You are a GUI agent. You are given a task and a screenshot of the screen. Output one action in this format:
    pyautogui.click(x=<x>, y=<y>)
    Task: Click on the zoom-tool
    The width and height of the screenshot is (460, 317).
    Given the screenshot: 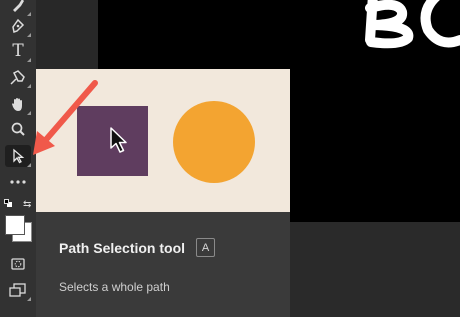 What is the action you would take?
    pyautogui.click(x=18, y=129)
    